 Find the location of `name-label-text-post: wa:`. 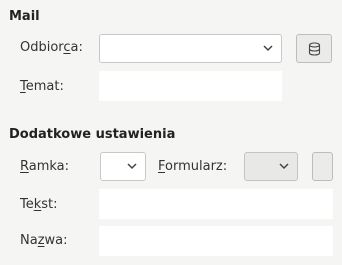

name-label-text-post: wa: is located at coordinates (56, 240).